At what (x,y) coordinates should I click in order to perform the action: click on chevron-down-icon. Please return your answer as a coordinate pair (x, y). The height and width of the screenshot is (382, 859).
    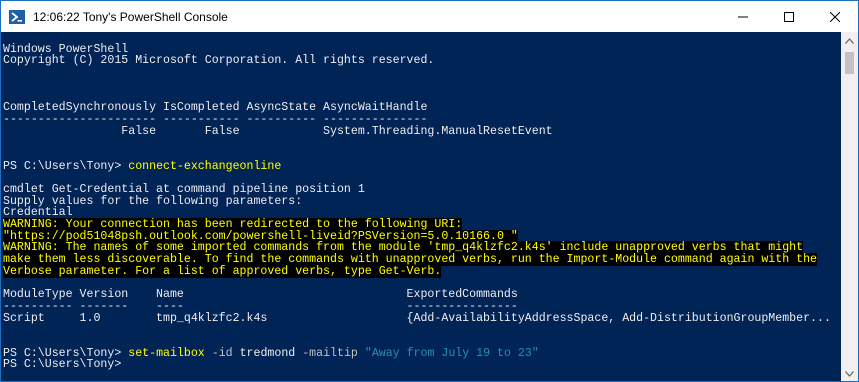
    Looking at the image, I should click on (849, 373).